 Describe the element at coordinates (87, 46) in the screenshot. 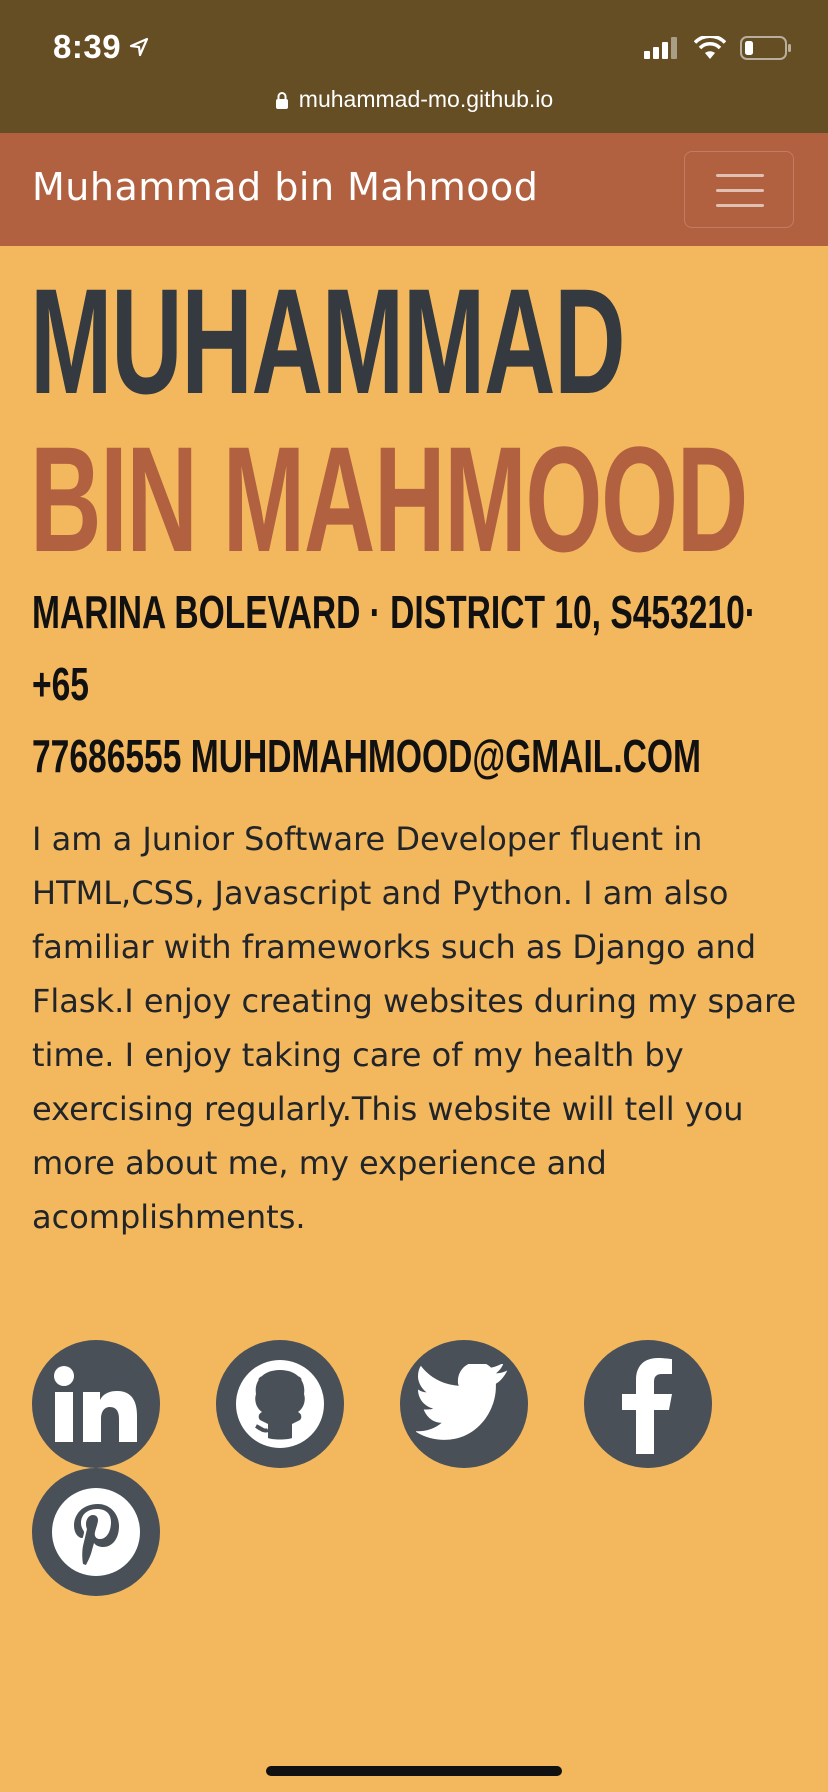

I see `clock-text: 8:39` at that location.